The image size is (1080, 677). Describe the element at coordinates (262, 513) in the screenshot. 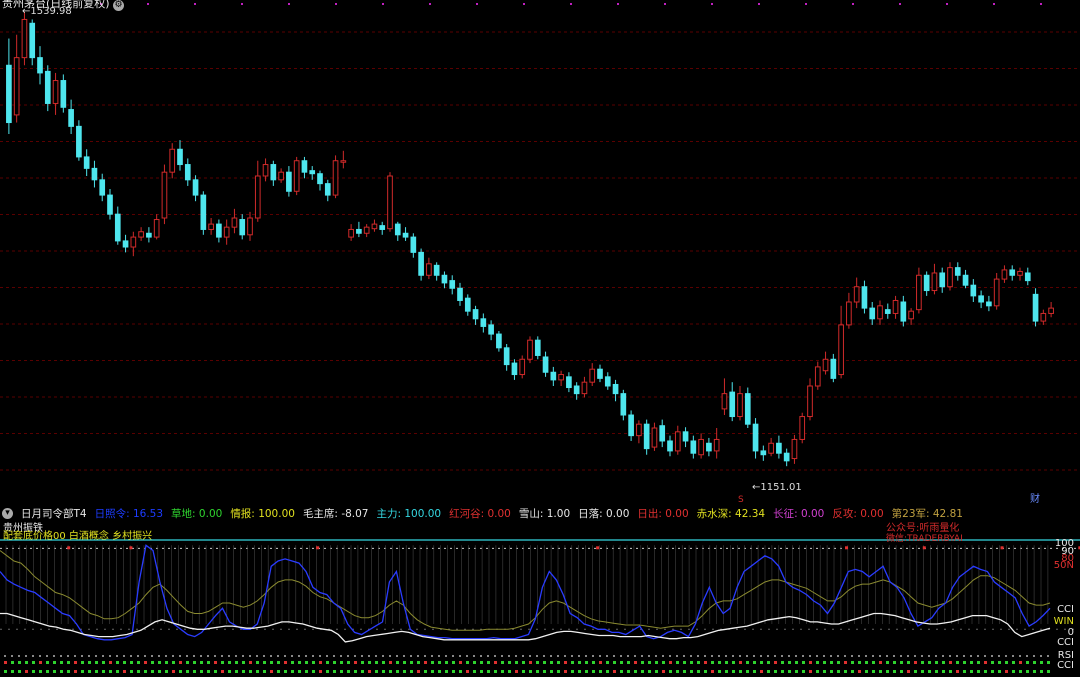

I see `indicator-field: 情报: 100.00` at that location.